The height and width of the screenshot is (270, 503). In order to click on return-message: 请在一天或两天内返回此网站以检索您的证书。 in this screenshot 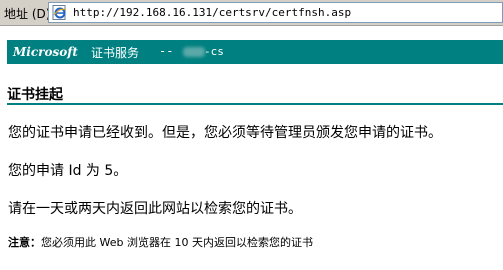, I will do `click(155, 209)`.